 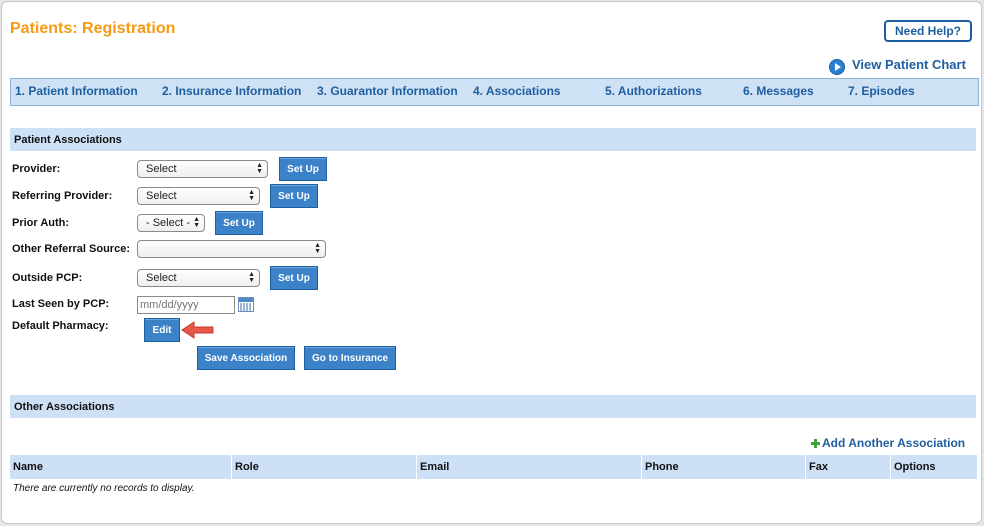 What do you see at coordinates (493, 139) in the screenshot?
I see `patient-associations-header: Patient Associations` at bounding box center [493, 139].